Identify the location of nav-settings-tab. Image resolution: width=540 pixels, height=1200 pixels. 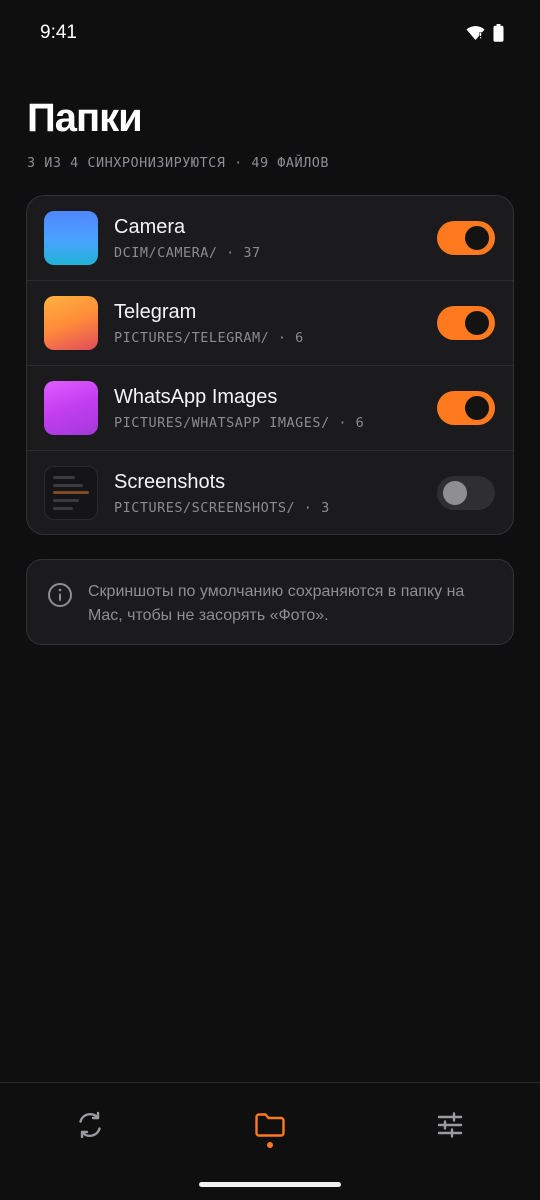
(450, 1125).